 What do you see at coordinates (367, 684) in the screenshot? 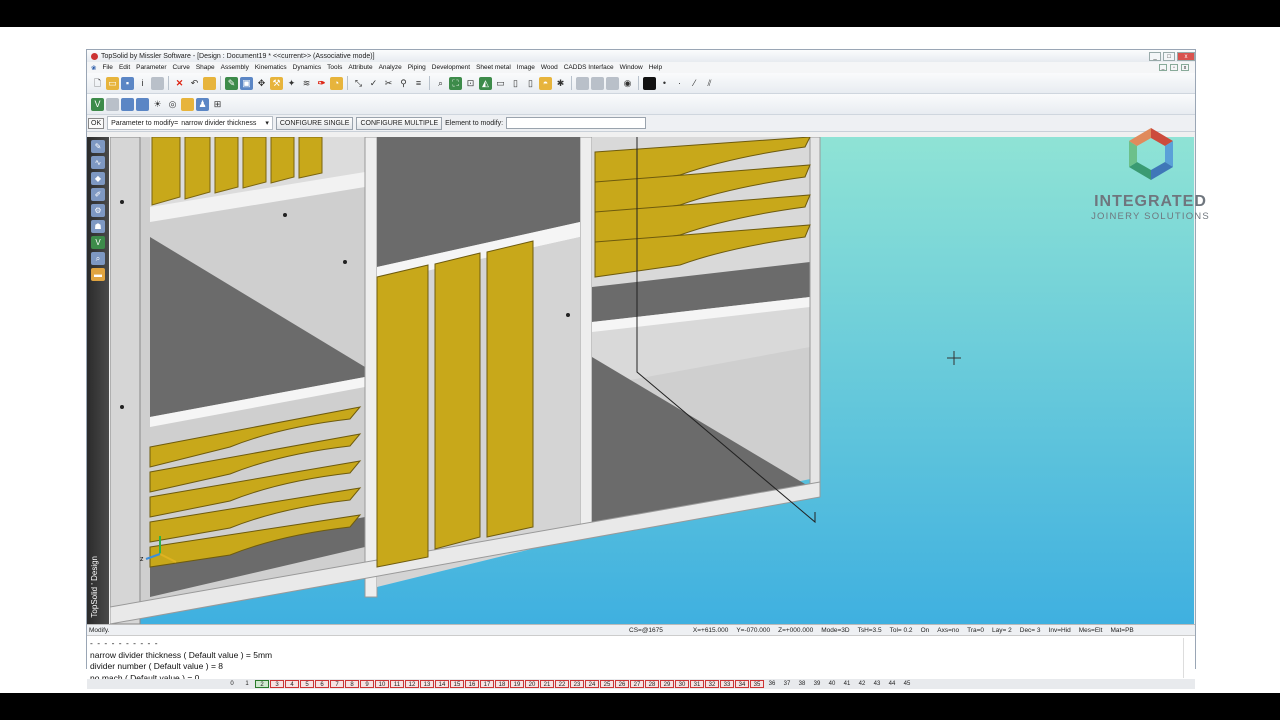
I see `layer-chip: 9` at bounding box center [367, 684].